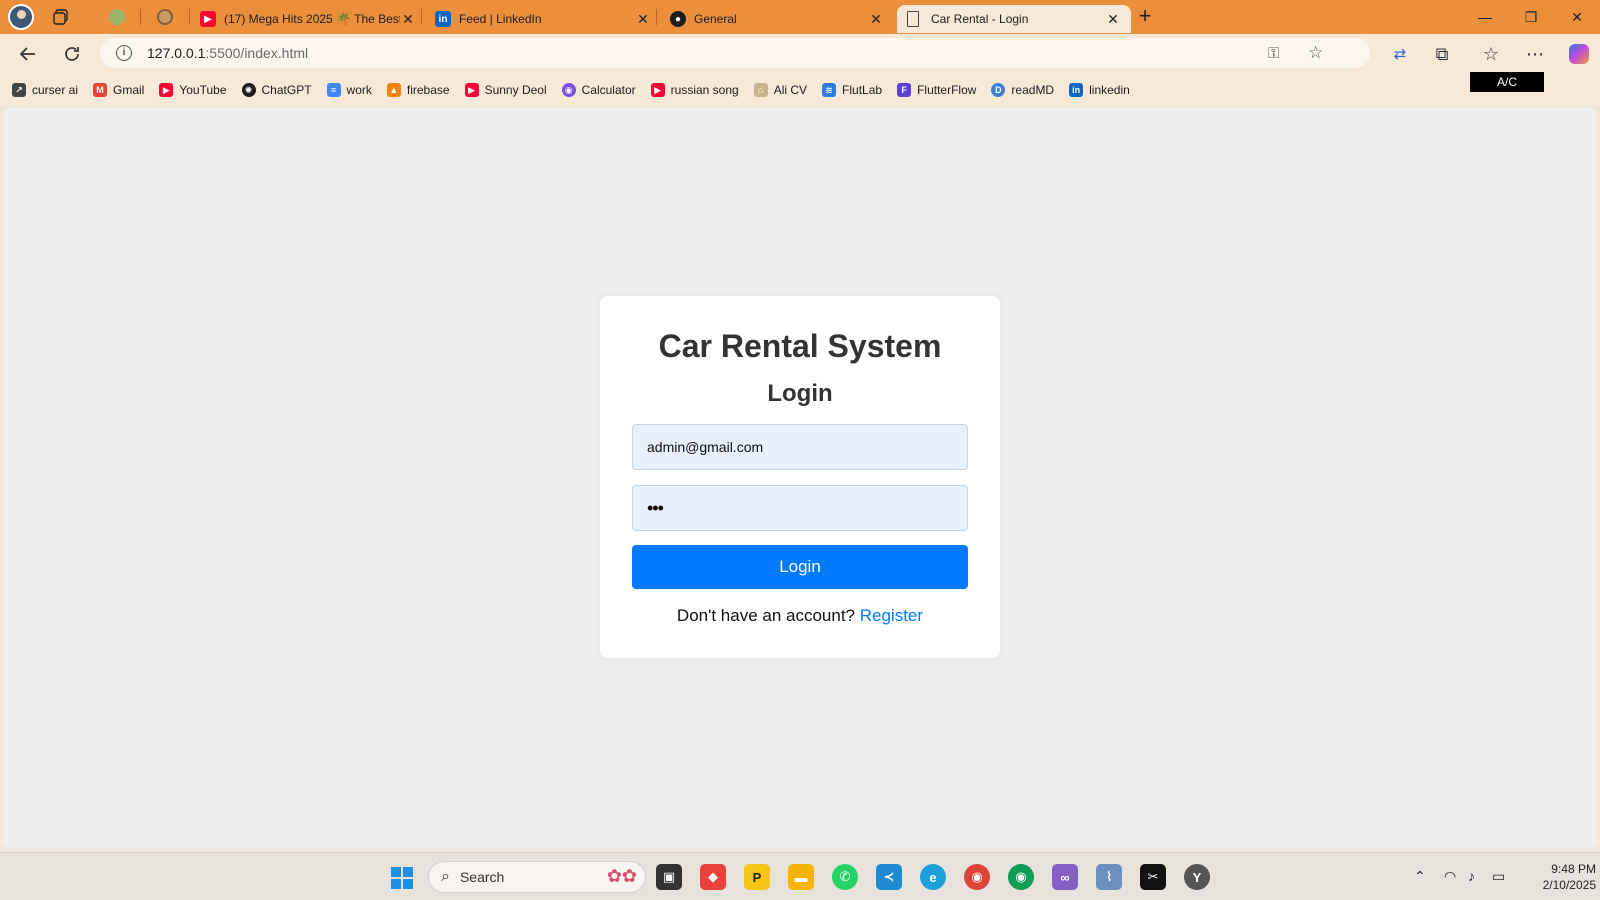 The width and height of the screenshot is (1600, 900). What do you see at coordinates (1197, 877) in the screenshot?
I see `yandex-icon: Y` at bounding box center [1197, 877].